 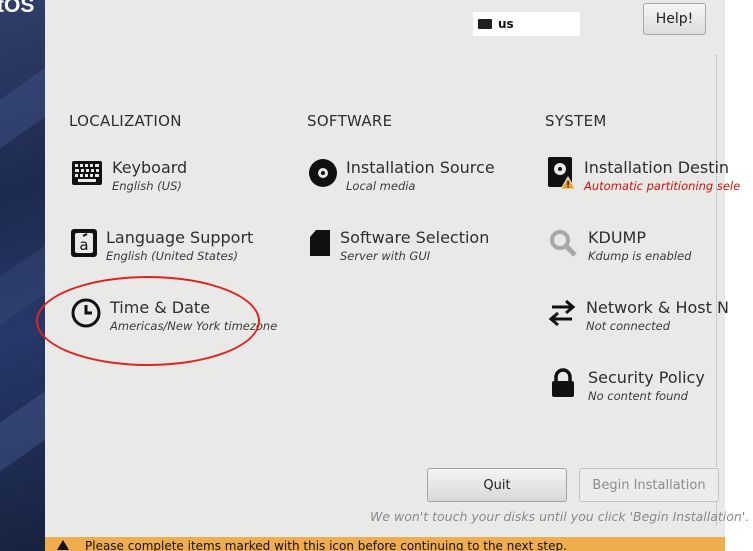 I want to click on warning-icon, so click(x=63, y=545).